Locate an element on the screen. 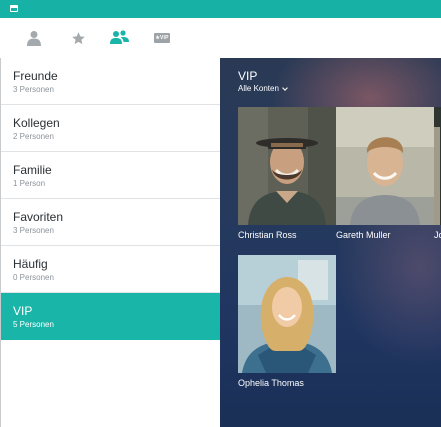 The height and width of the screenshot is (427, 441). account-filter-label: Alle Konten is located at coordinates (258, 88).